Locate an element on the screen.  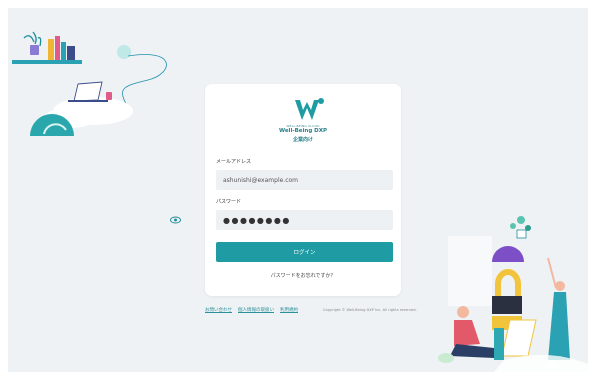
brand-sub-name: 企業向け is located at coordinates (302, 140).